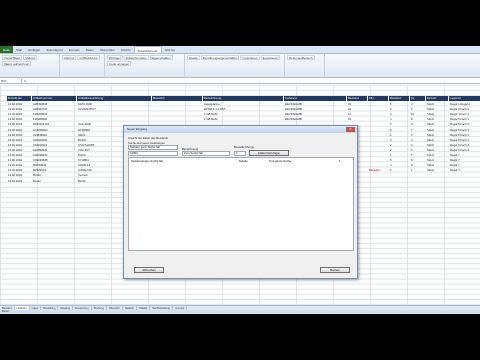  Describe the element at coordinates (54, 98) in the screenshot. I see `header-article-number: Artikelnummer` at that location.